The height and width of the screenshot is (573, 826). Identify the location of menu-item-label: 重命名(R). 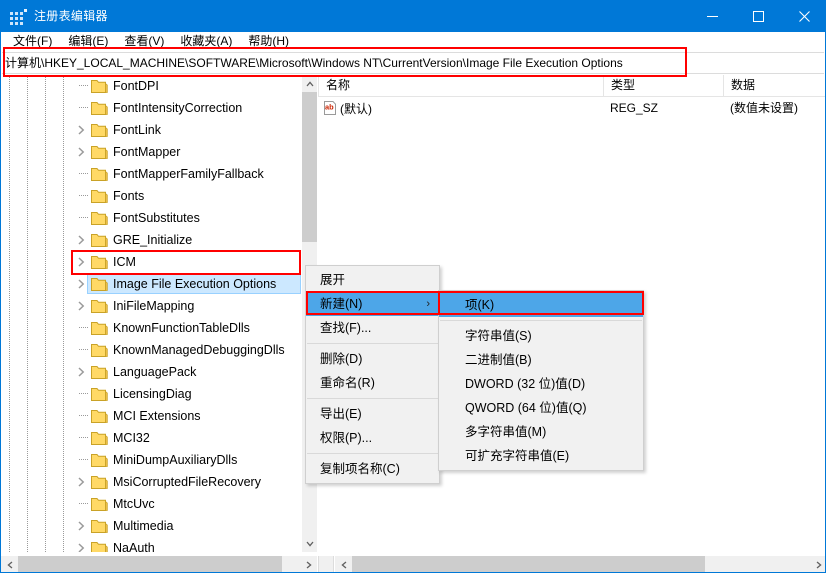
(347, 383).